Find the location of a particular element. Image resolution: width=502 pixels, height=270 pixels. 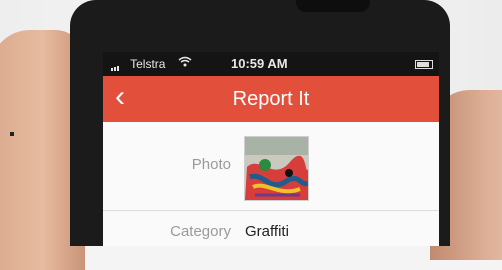

photo-label: Photo is located at coordinates (211, 164).